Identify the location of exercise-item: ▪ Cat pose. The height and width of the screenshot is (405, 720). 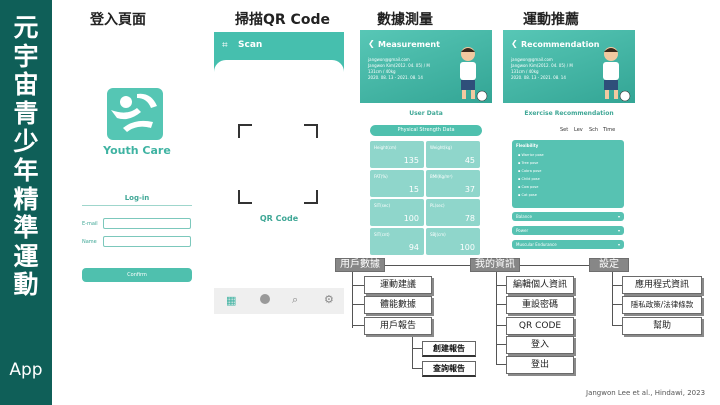
(527, 195).